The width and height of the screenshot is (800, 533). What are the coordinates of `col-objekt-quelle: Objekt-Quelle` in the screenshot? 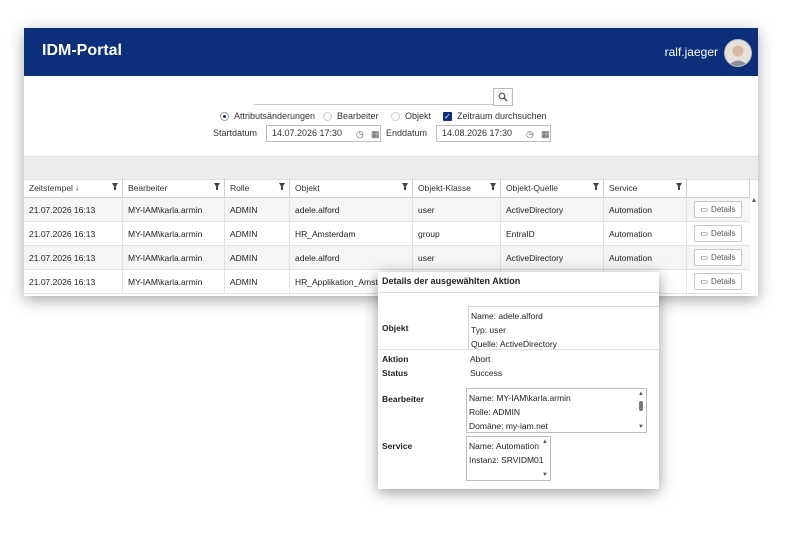 It's located at (552, 187).